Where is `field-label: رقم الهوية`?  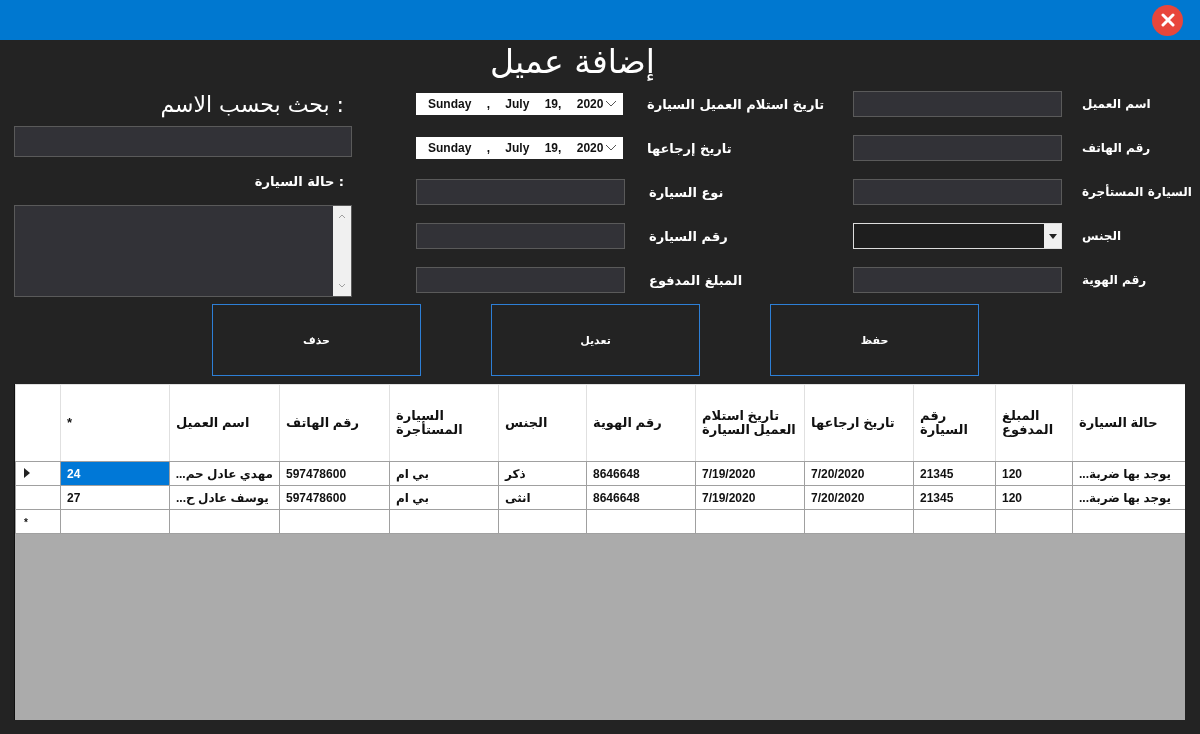 field-label: رقم الهوية is located at coordinates (1114, 280).